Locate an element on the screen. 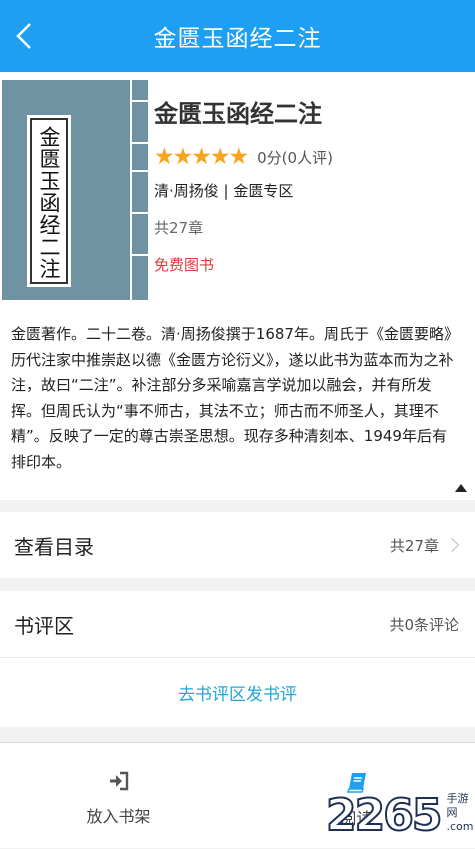 Image resolution: width=475 pixels, height=849 pixels. author-line: 清·周扬俊 | 金匮专区 is located at coordinates (224, 191).